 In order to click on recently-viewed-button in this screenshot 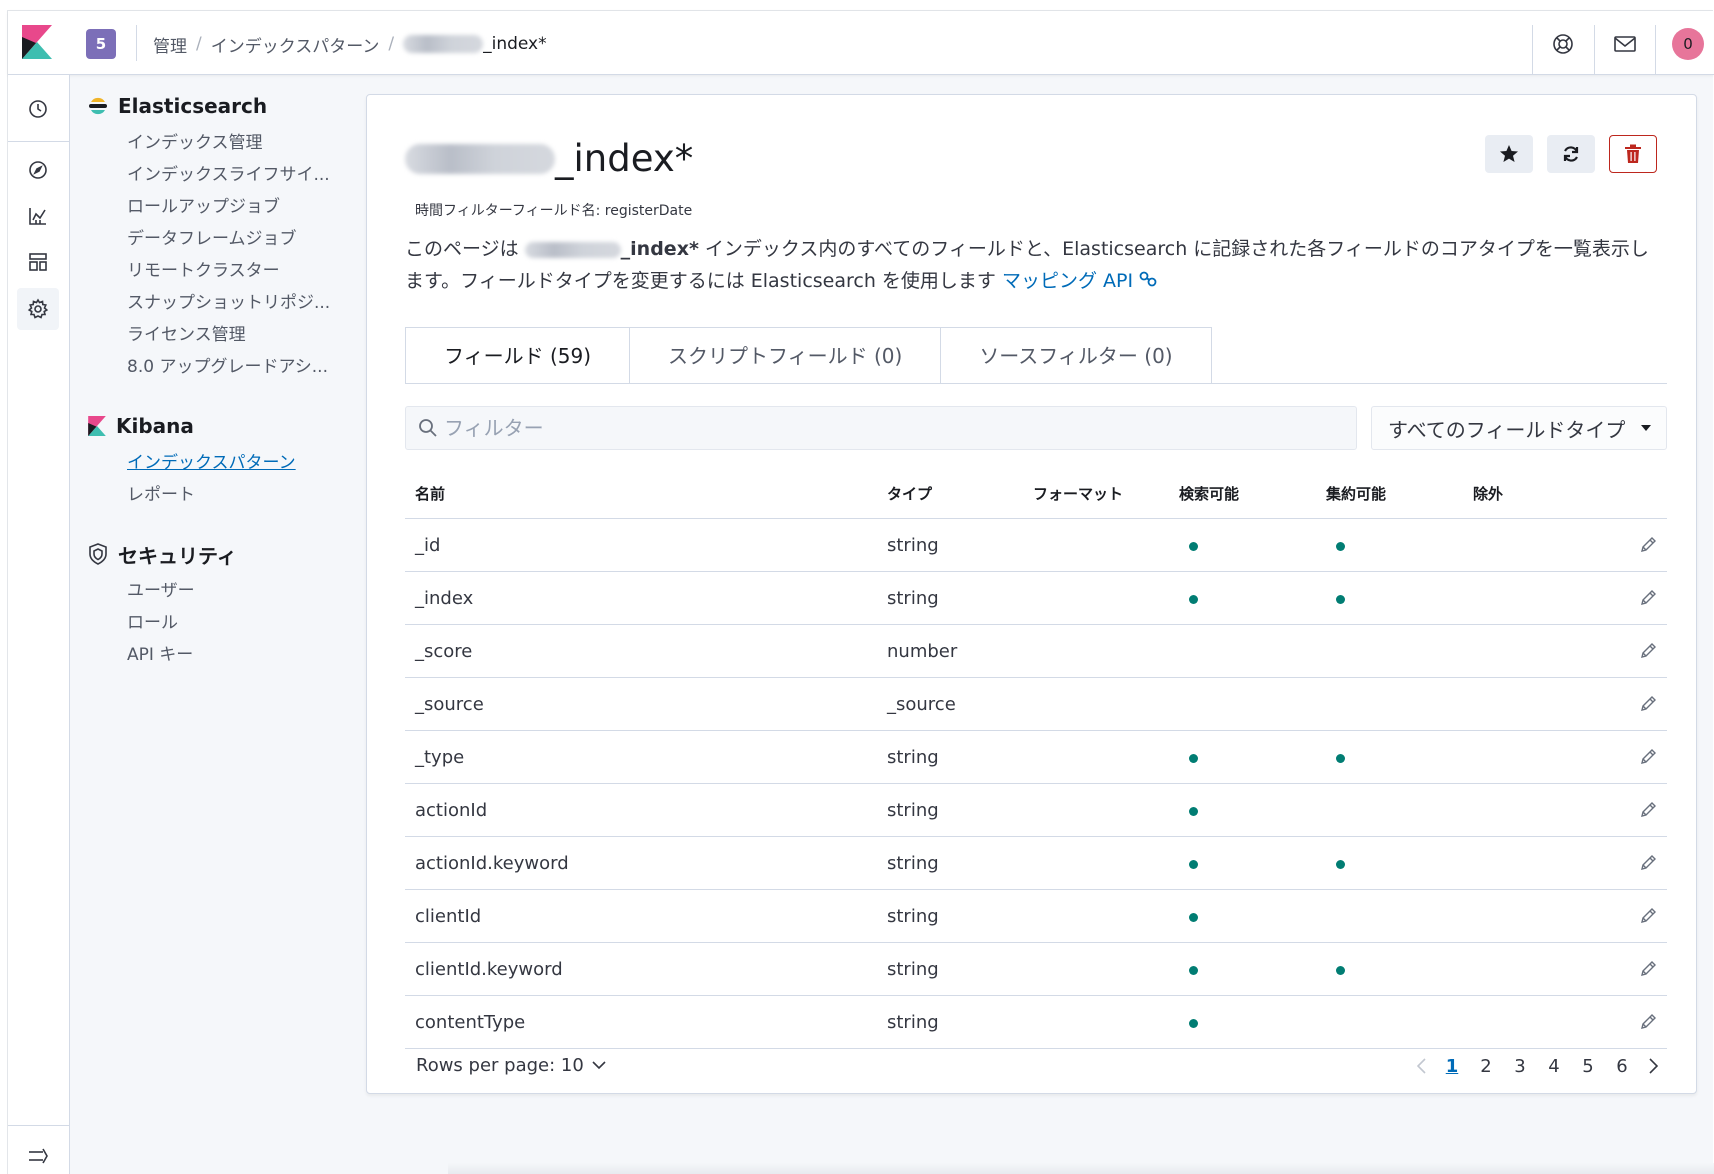, I will do `click(38, 109)`.